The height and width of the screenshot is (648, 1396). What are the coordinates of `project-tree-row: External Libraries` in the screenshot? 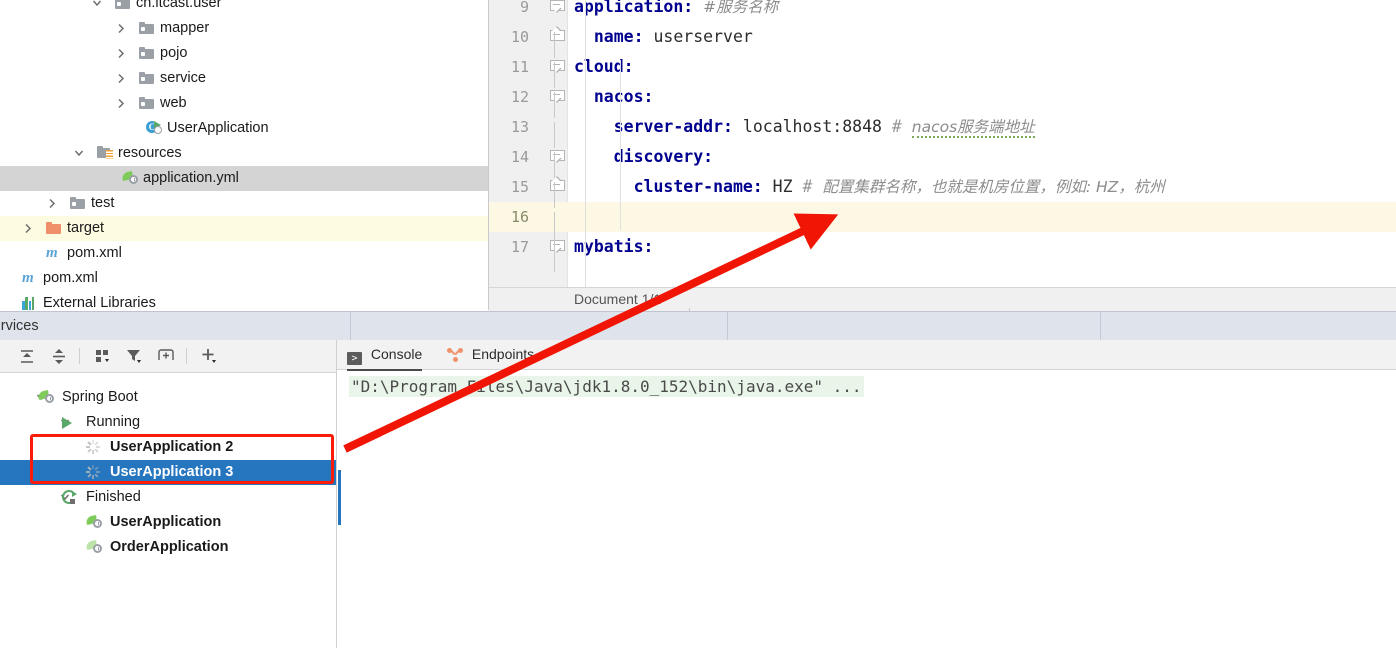 It's located at (244, 300).